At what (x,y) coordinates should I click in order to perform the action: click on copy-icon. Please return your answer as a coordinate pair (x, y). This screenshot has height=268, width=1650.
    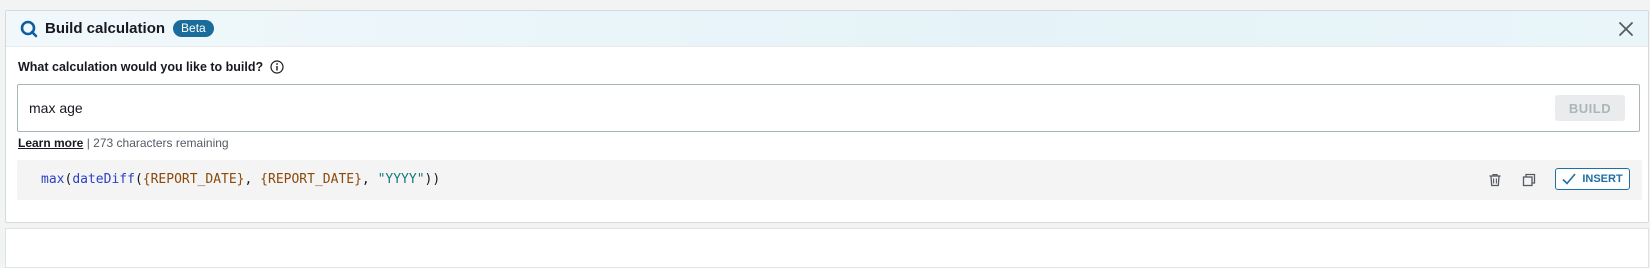
    Looking at the image, I should click on (1529, 180).